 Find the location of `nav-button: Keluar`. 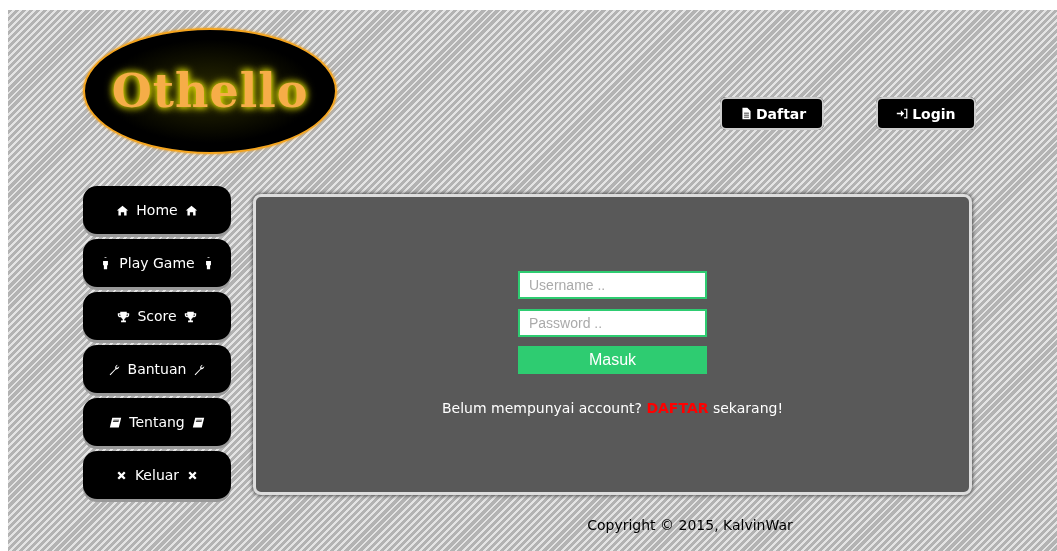

nav-button: Keluar is located at coordinates (157, 475).